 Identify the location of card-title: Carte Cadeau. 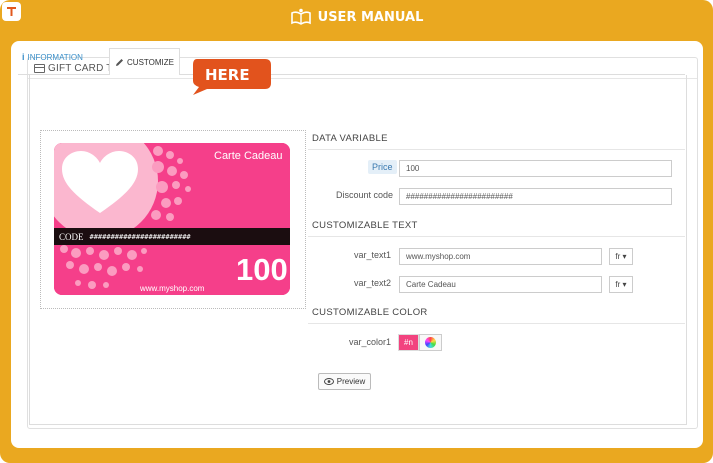
(248, 156).